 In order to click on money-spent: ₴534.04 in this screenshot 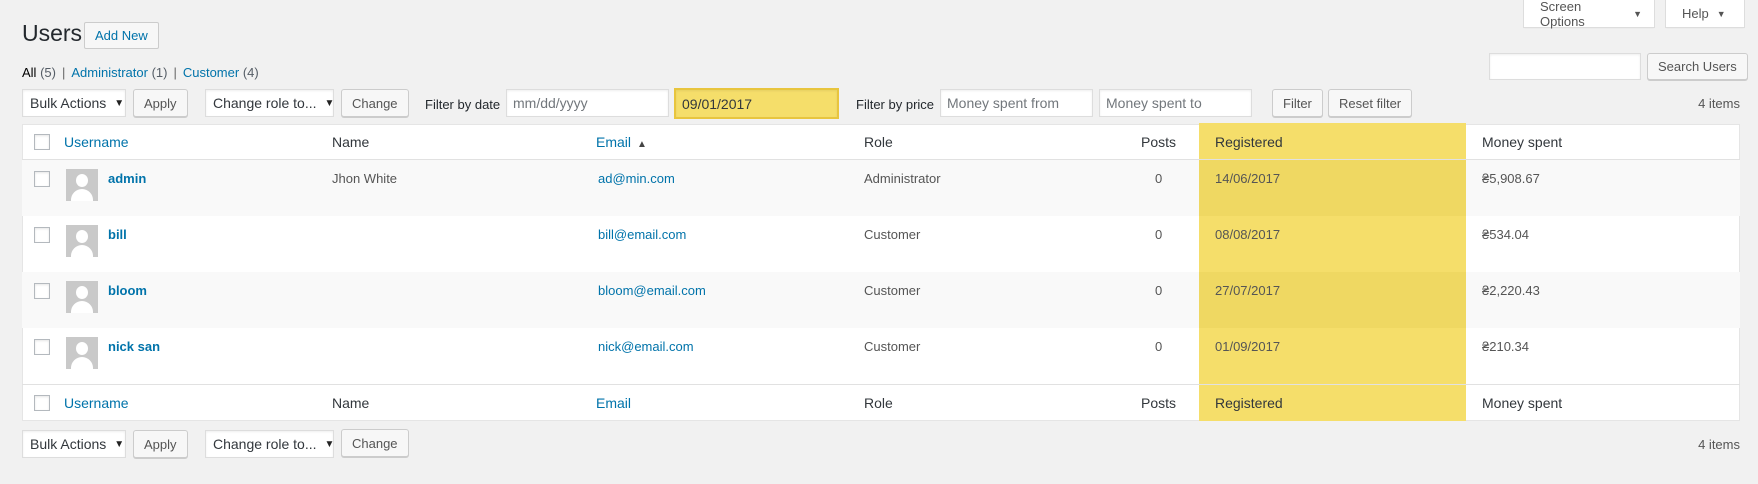, I will do `click(1505, 234)`.